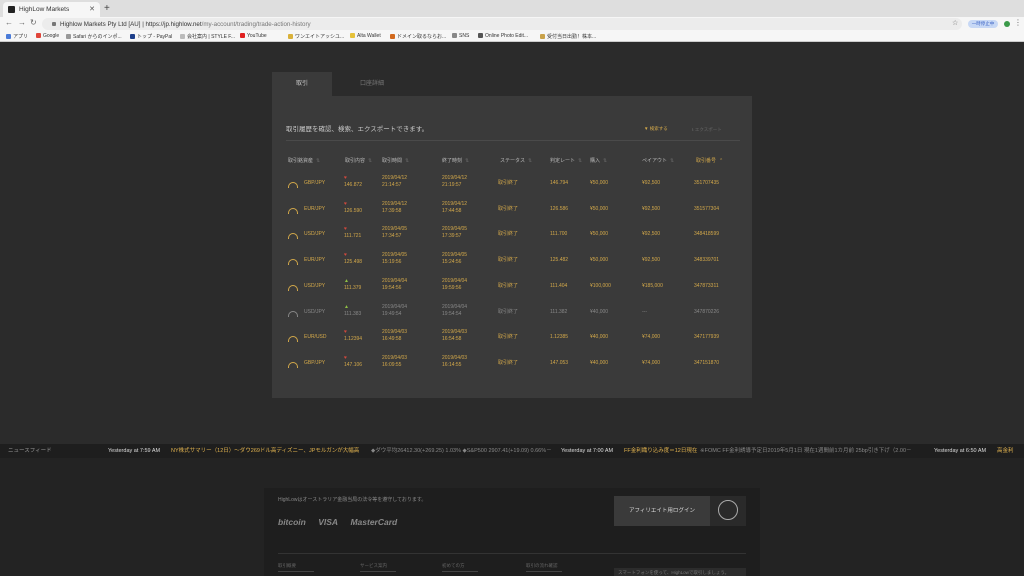 Image resolution: width=1024 pixels, height=576 pixels. What do you see at coordinates (392, 210) in the screenshot?
I see `start-time-cell: 17:39:58` at bounding box center [392, 210].